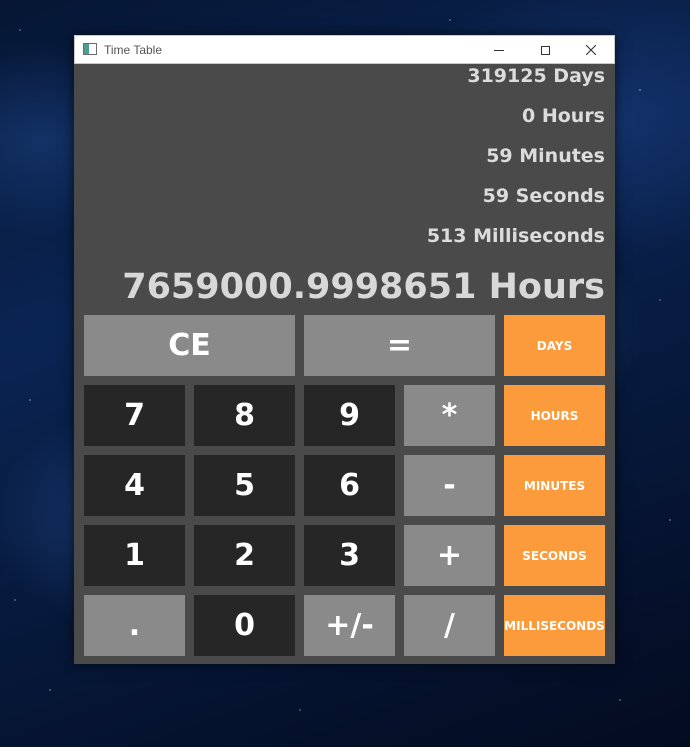 Image resolution: width=690 pixels, height=747 pixels. What do you see at coordinates (563, 116) in the screenshot?
I see `hours-readout: 0 Hours` at bounding box center [563, 116].